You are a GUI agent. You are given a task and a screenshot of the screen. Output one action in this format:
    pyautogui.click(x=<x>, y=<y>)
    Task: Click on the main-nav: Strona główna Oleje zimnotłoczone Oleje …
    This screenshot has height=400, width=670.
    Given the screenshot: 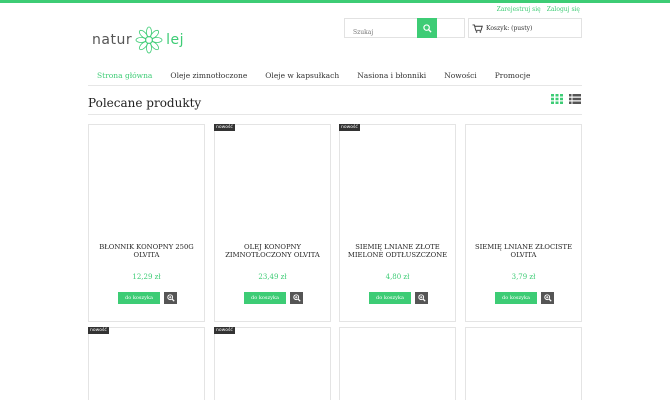 What is the action you would take?
    pyautogui.click(x=335, y=76)
    